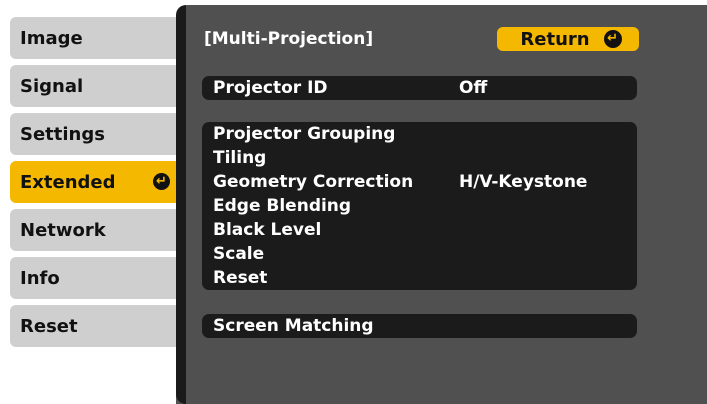 This screenshot has height=404, width=707. Describe the element at coordinates (304, 134) in the screenshot. I see `row-label: Projector Grouping` at that location.